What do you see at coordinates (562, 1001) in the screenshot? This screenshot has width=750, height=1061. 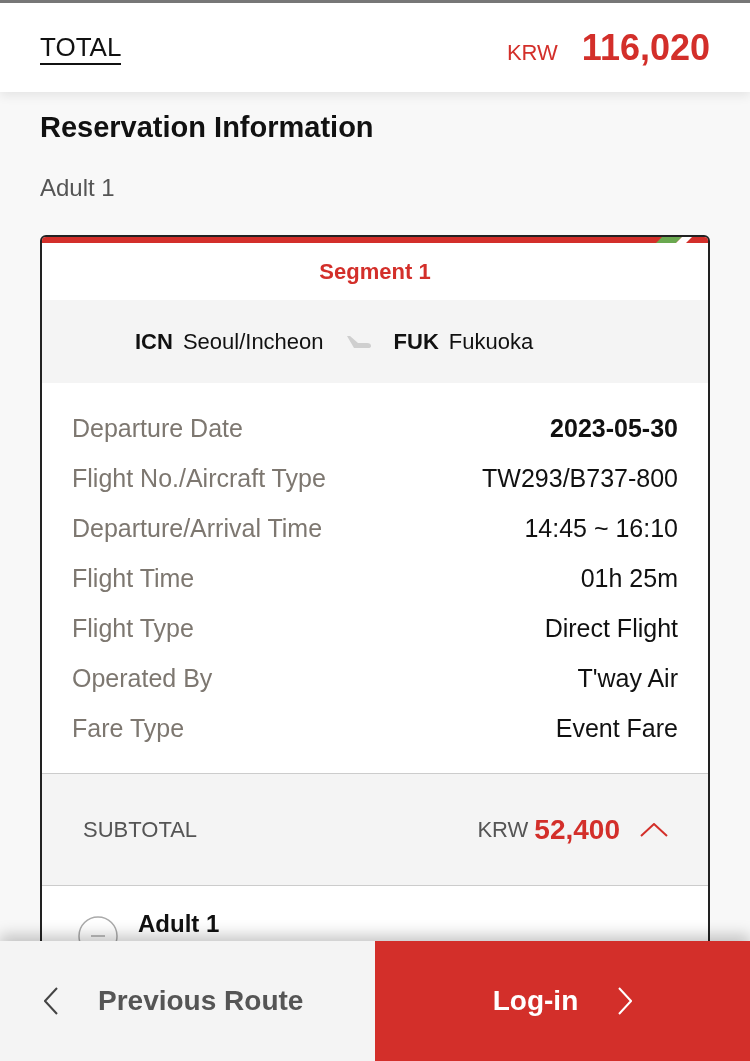 I see `login-button: Log-in` at bounding box center [562, 1001].